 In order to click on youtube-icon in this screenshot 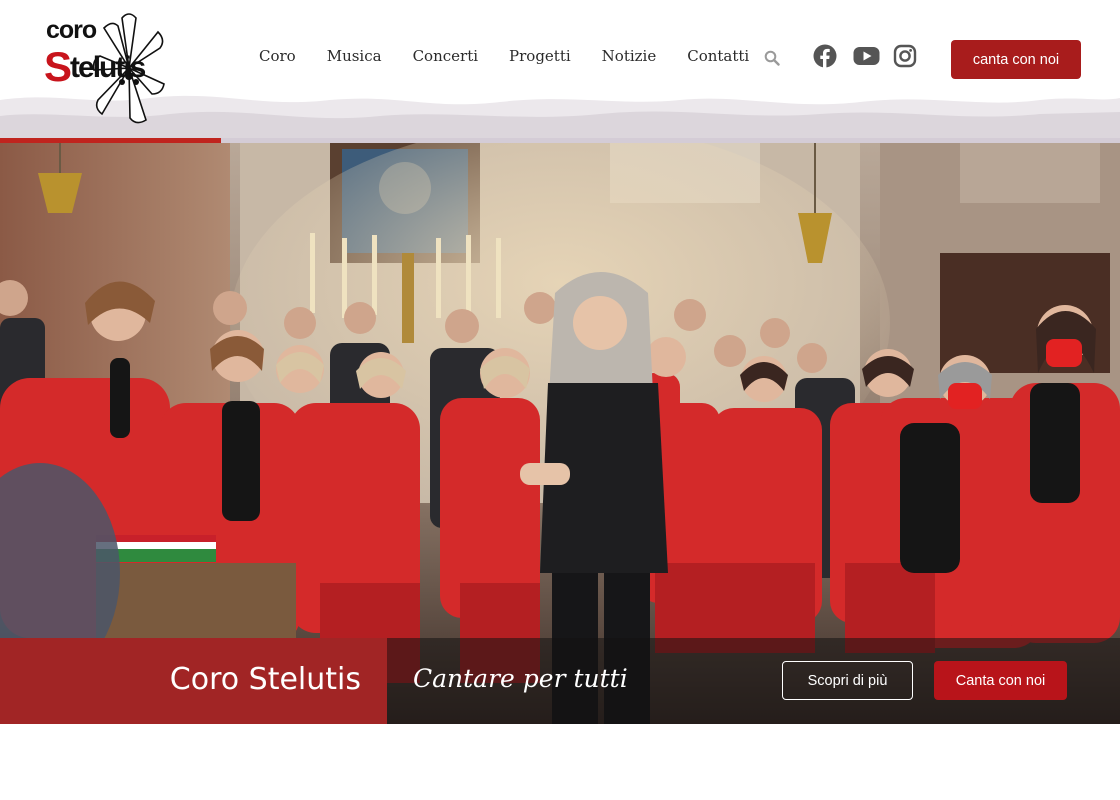, I will do `click(866, 56)`.